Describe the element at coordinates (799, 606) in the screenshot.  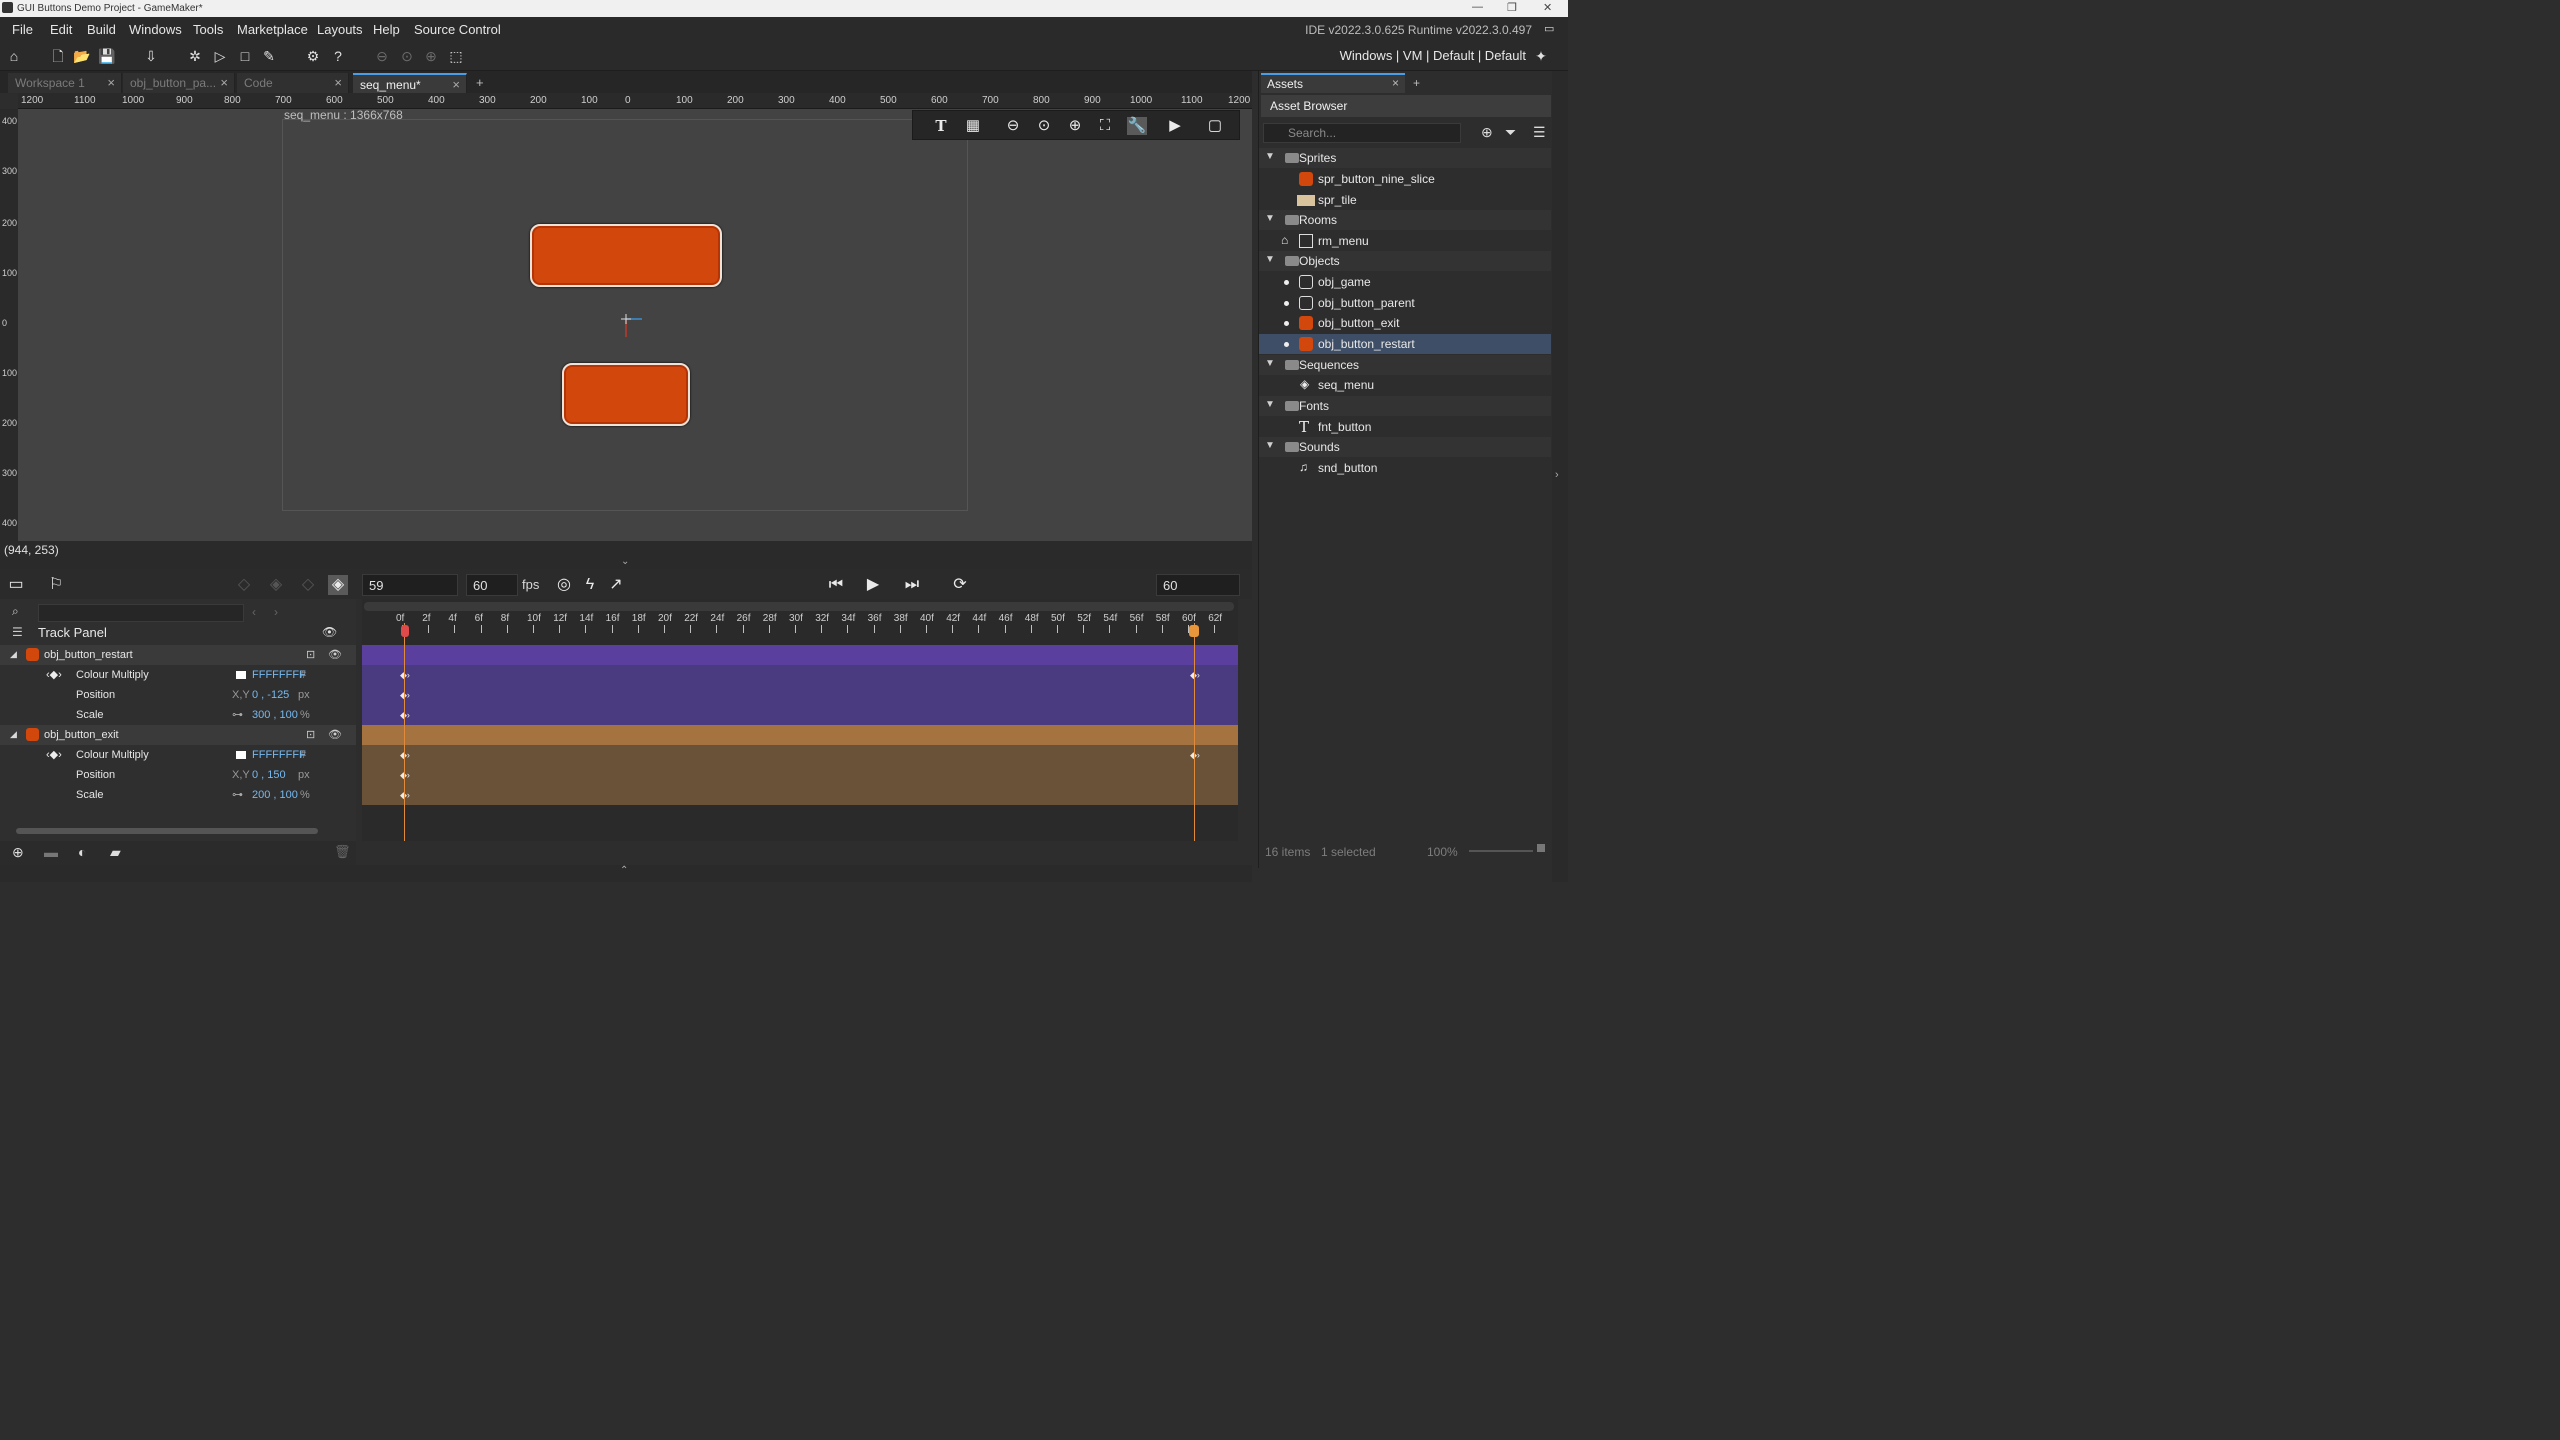
I see `timeline-scrollbar` at that location.